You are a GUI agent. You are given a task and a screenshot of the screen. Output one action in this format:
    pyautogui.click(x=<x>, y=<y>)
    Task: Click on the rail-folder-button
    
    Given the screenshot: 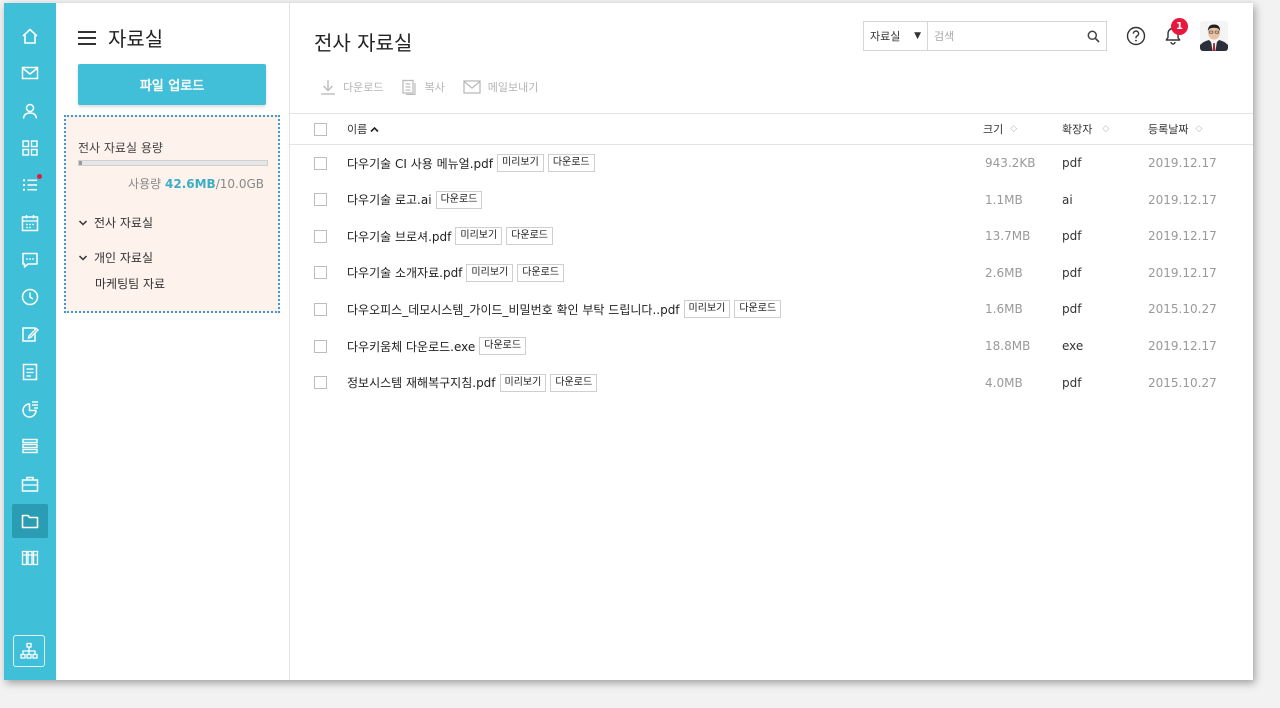 What is the action you would take?
    pyautogui.click(x=30, y=520)
    